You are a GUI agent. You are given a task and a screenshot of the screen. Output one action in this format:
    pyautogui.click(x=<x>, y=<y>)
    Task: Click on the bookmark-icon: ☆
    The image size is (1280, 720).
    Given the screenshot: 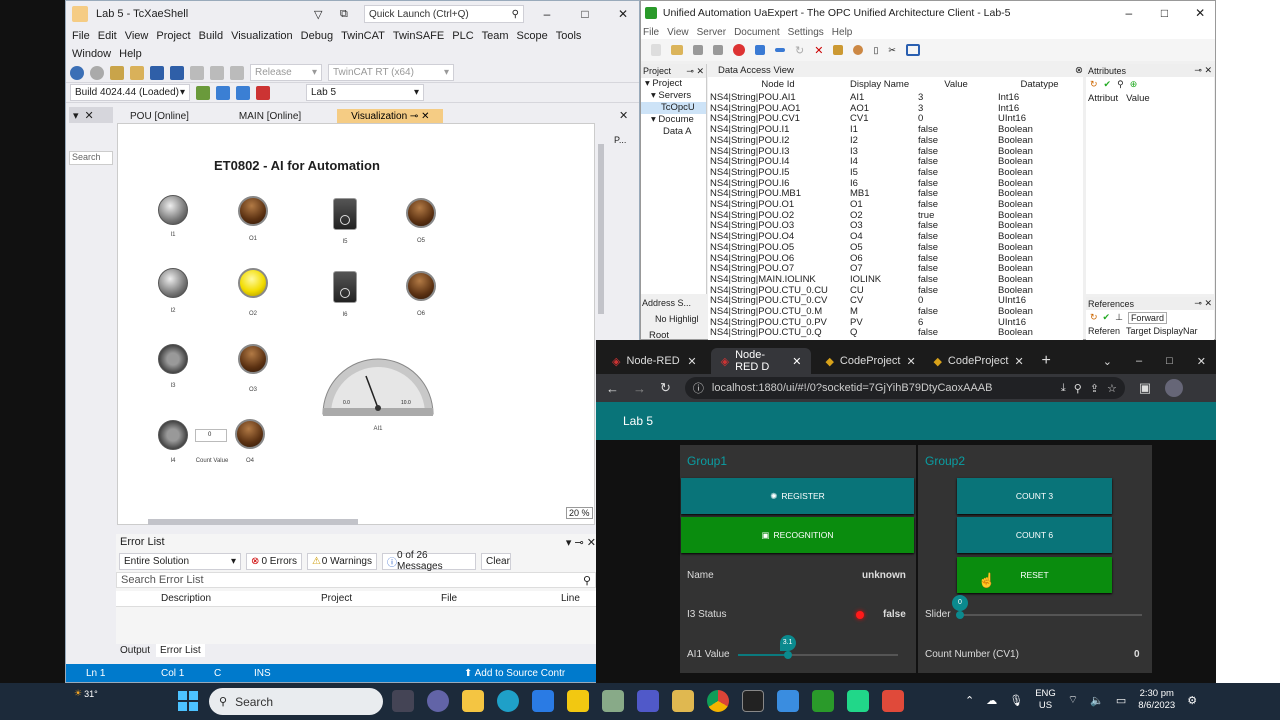 What is the action you would take?
    pyautogui.click(x=1116, y=388)
    